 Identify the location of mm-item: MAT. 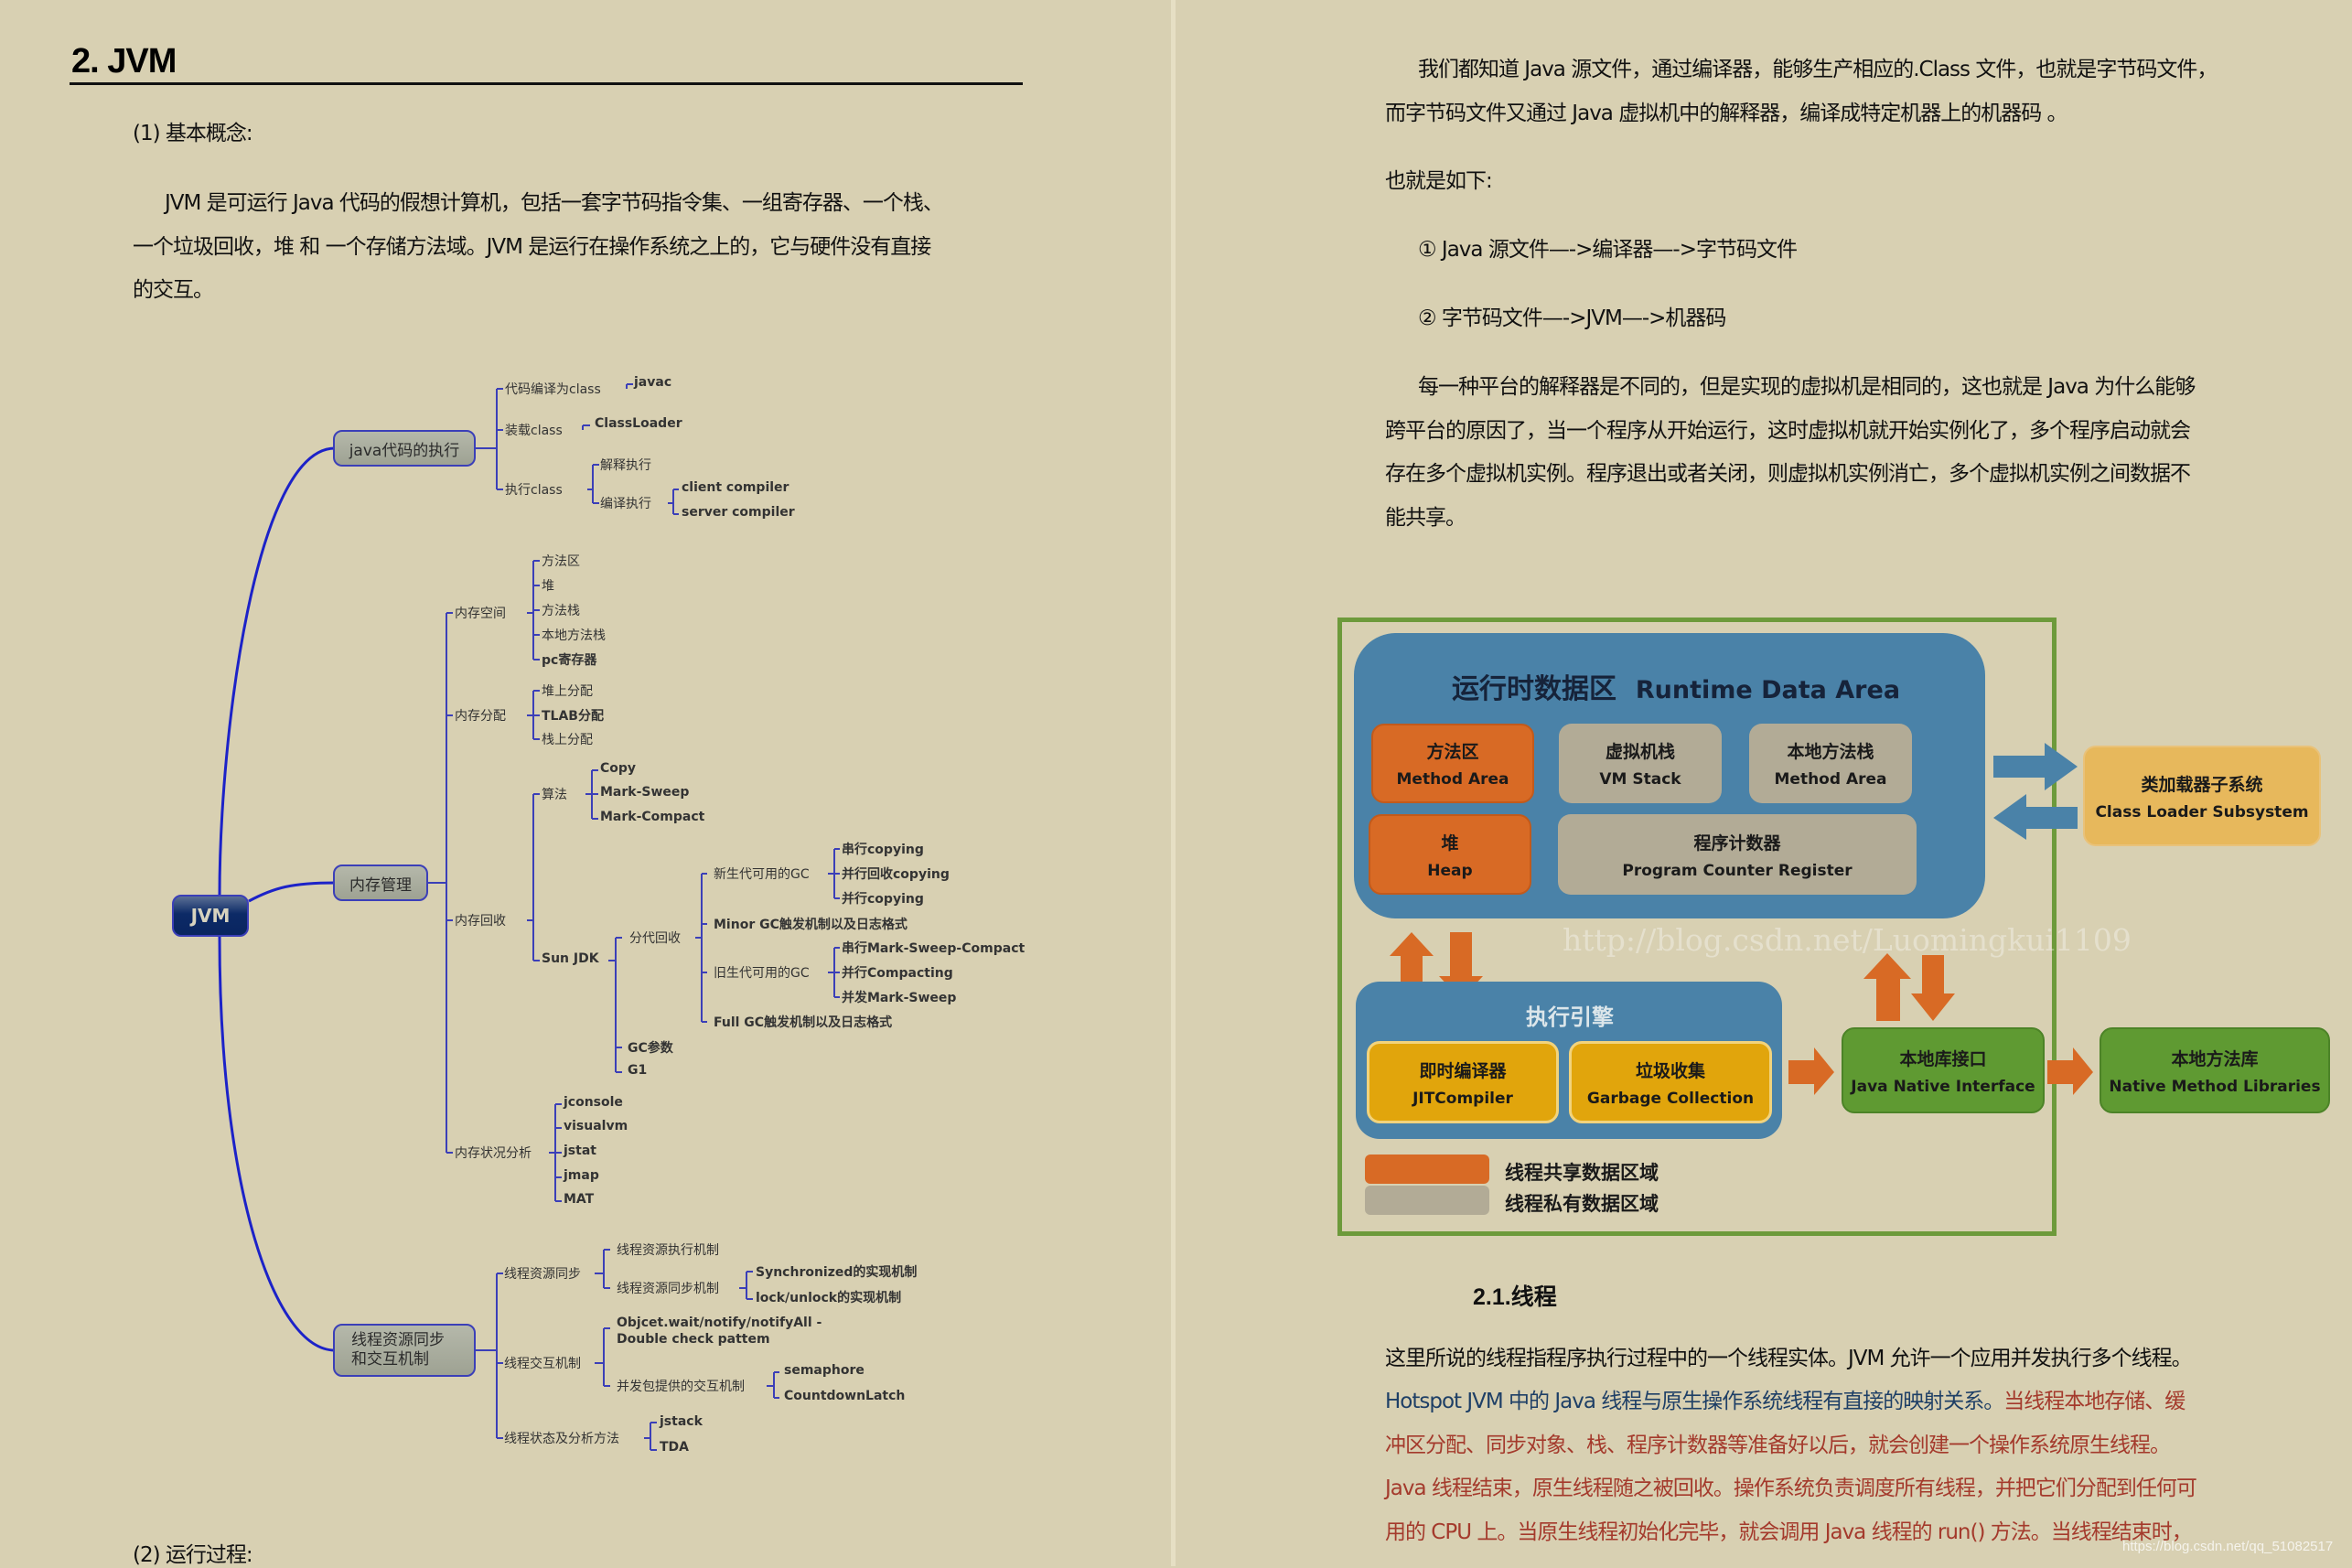
(579, 1199).